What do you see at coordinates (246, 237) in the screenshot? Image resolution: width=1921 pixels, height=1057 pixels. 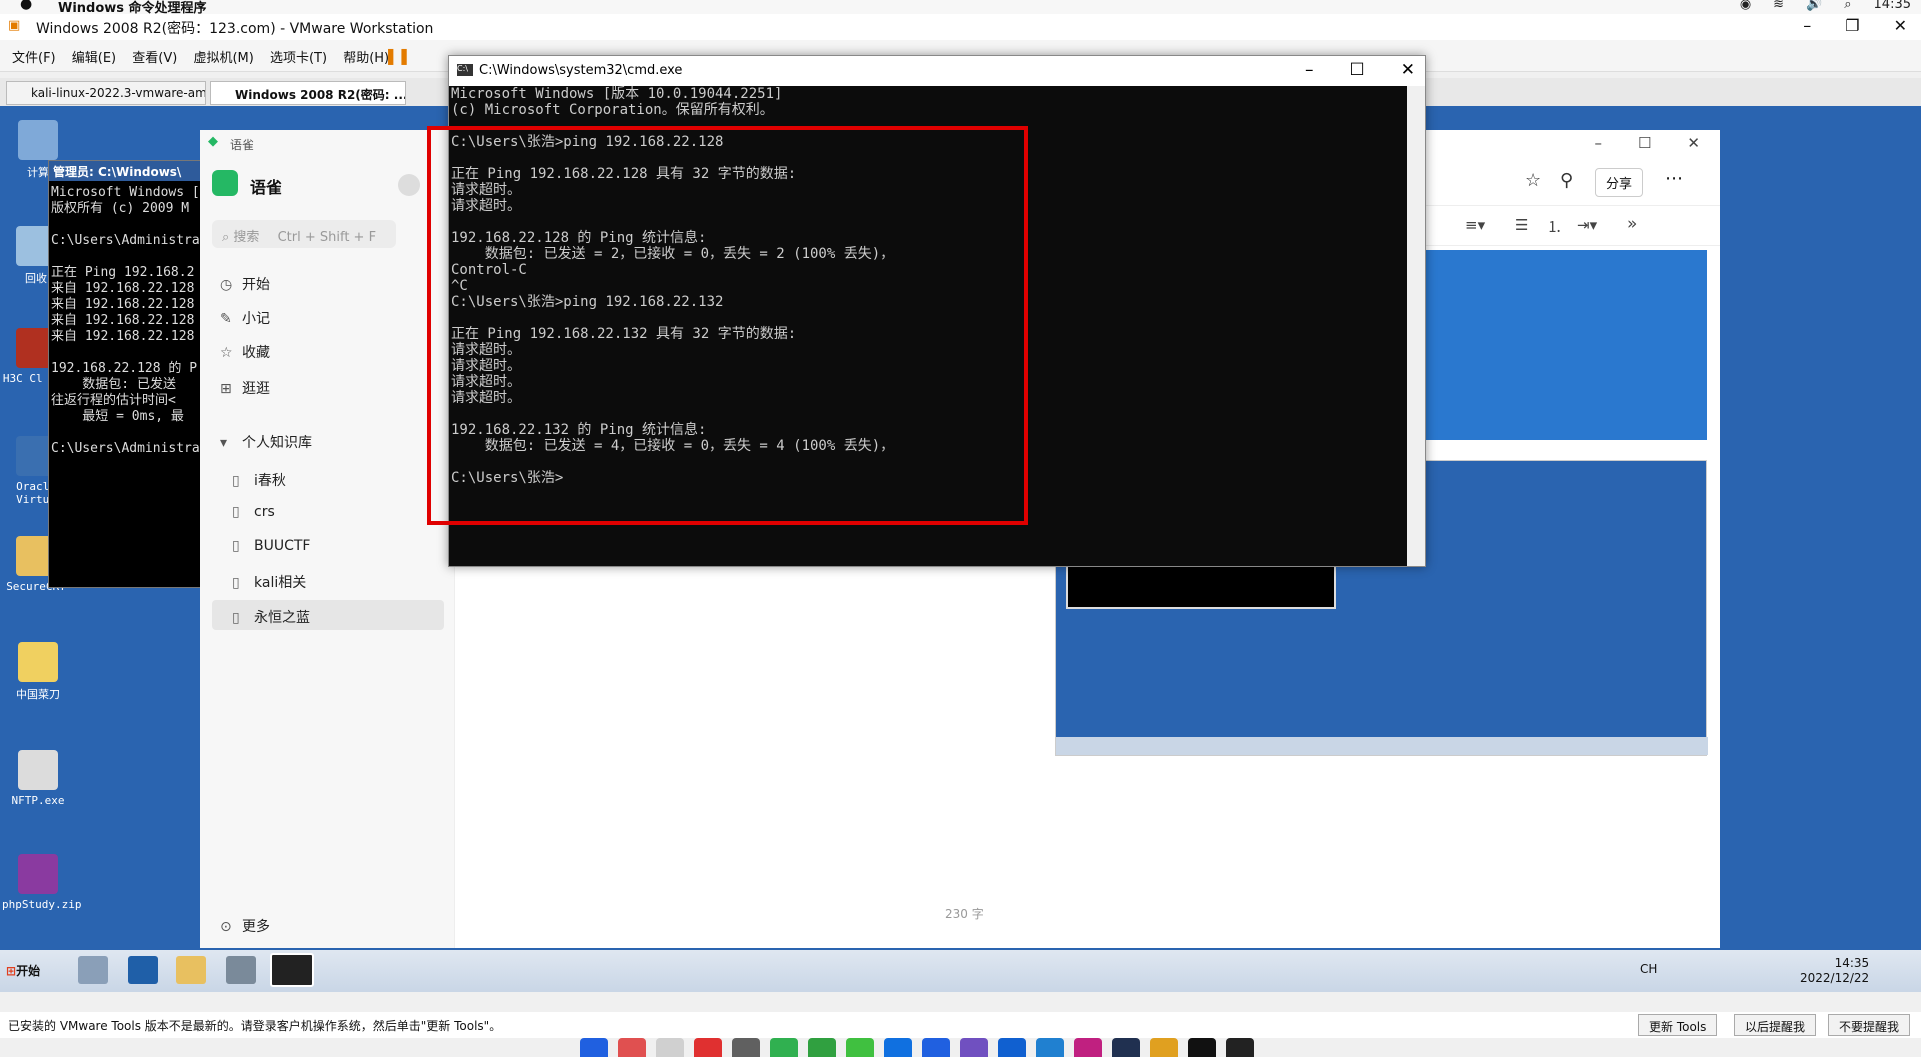 I see `search-placeholder: 搜索` at bounding box center [246, 237].